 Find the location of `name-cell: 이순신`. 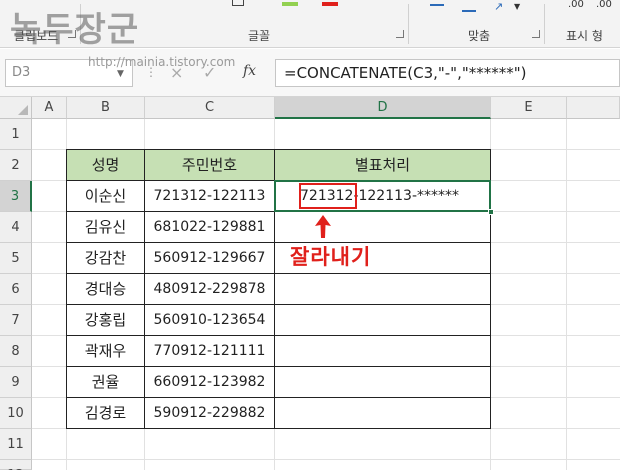

name-cell: 이순신 is located at coordinates (105, 196).